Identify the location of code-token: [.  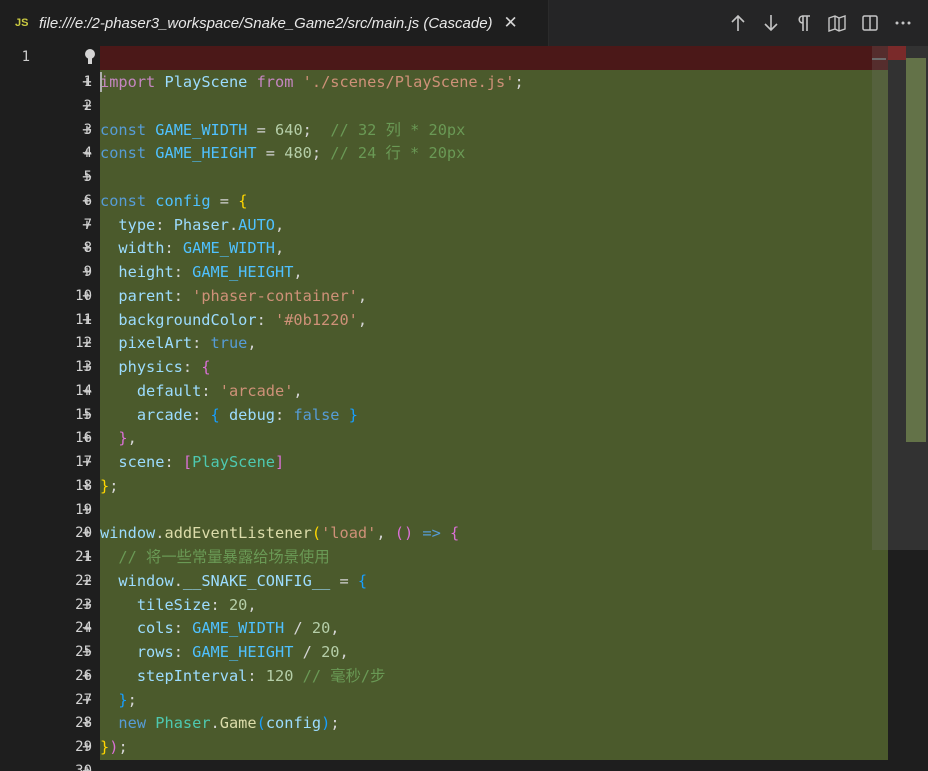
(187, 462).